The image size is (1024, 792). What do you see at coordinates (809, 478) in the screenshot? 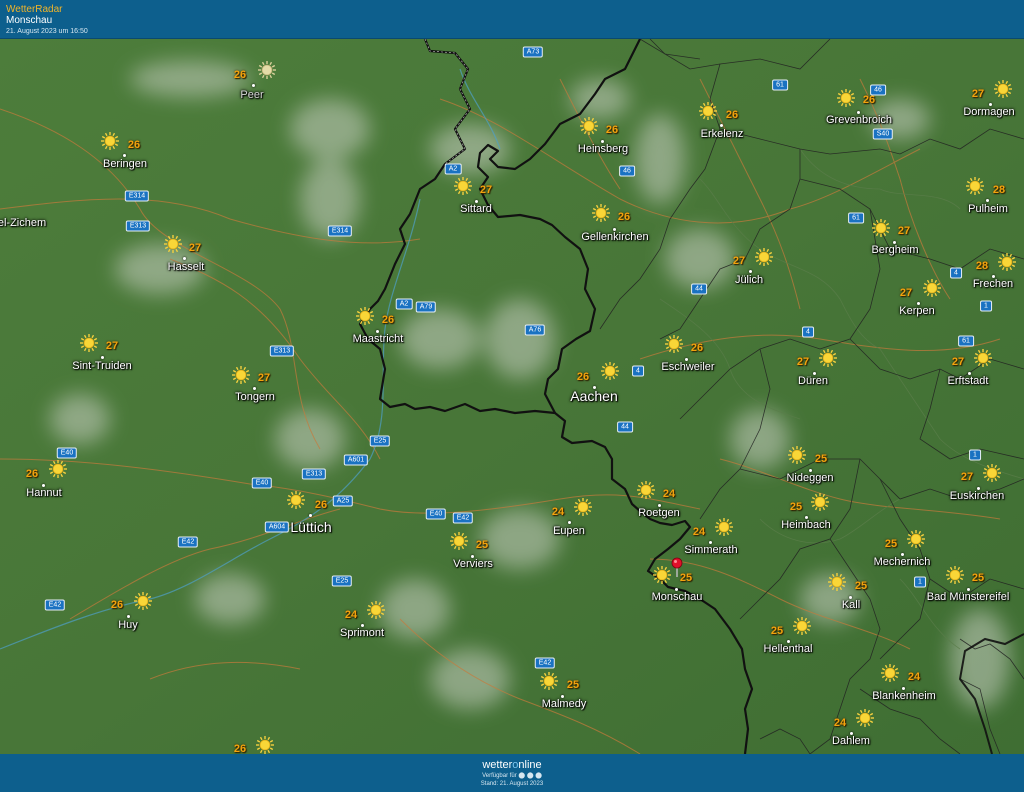
I see `city-label: Nideggen` at bounding box center [809, 478].